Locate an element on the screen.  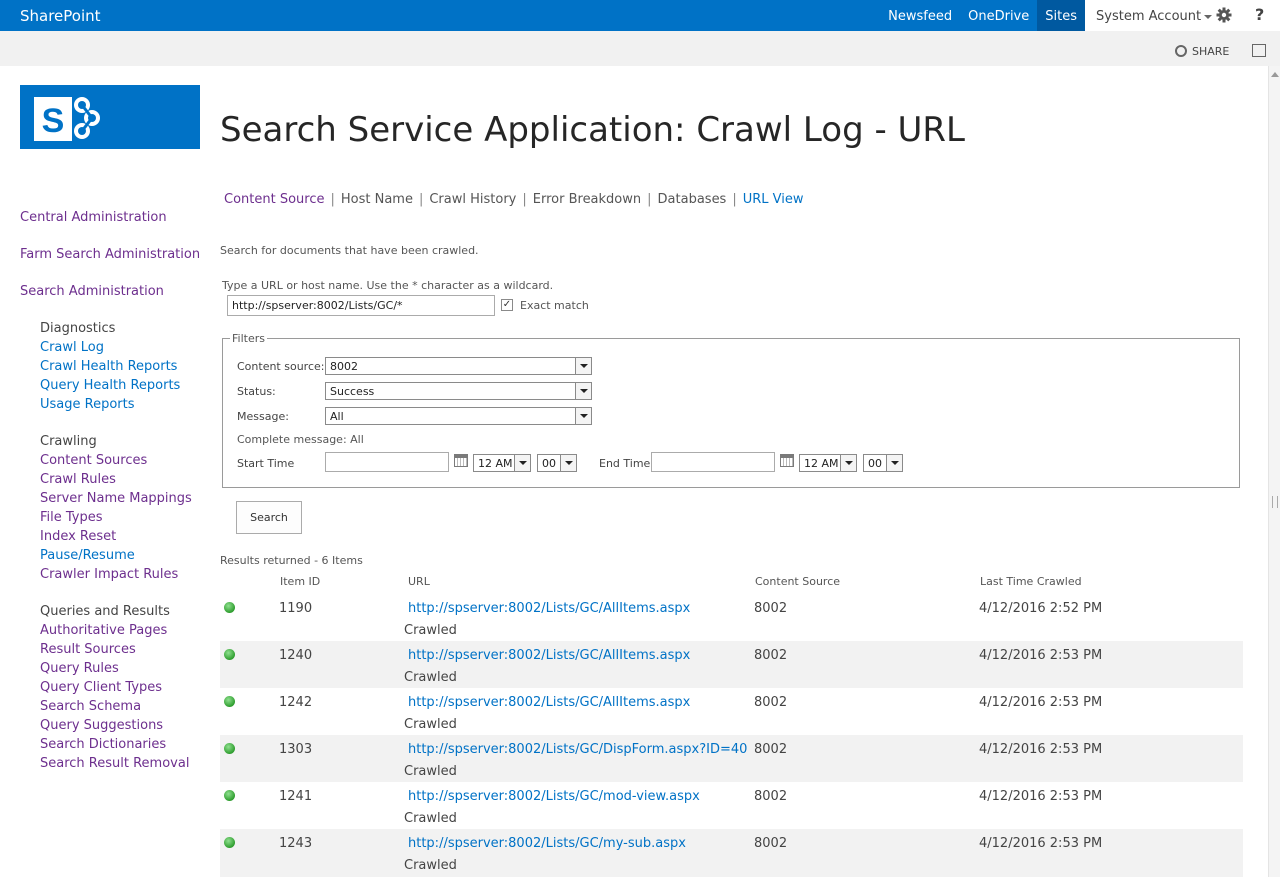
exact-match-checkbox: ✓ is located at coordinates (507, 305).